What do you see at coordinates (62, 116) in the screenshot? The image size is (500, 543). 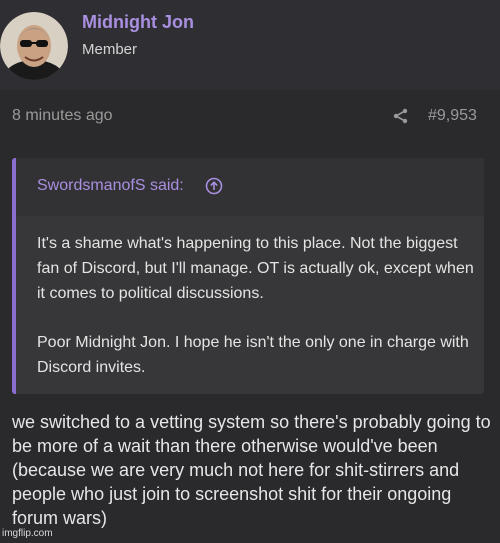 I see `post-timestamp: 8 minutes ago` at bounding box center [62, 116].